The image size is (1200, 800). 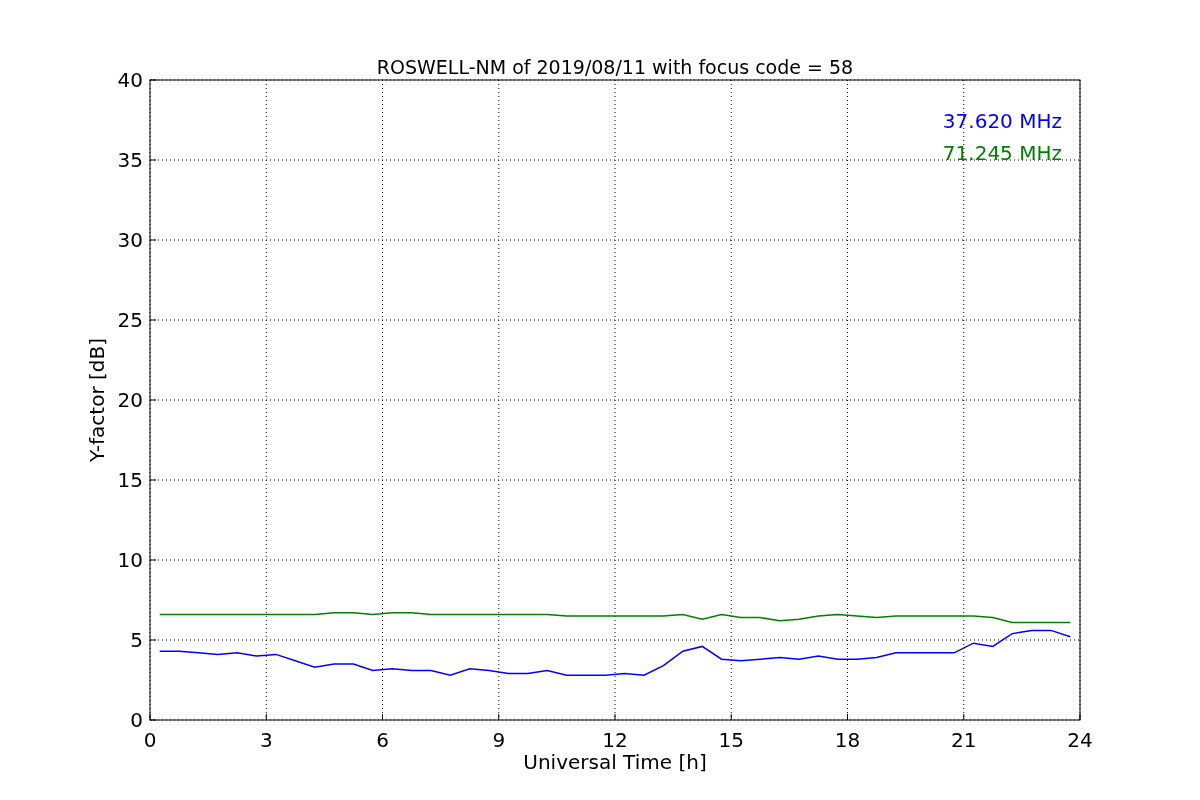 I want to click on y-tick-label: 40, so click(x=130, y=80).